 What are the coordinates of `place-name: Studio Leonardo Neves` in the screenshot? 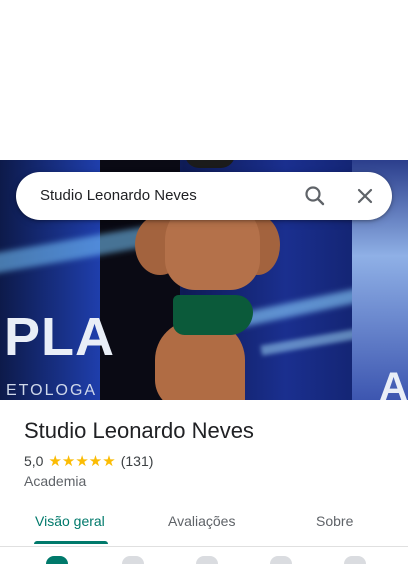 It's located at (139, 430).